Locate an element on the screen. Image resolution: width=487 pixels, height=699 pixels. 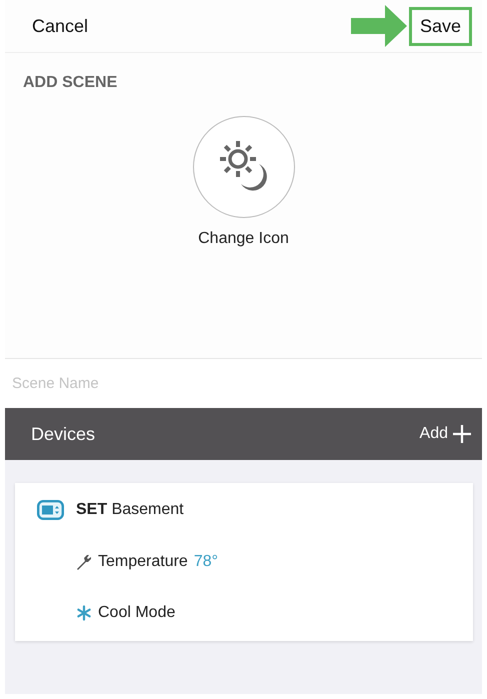
change-icon-label: Change Icon is located at coordinates (243, 239).